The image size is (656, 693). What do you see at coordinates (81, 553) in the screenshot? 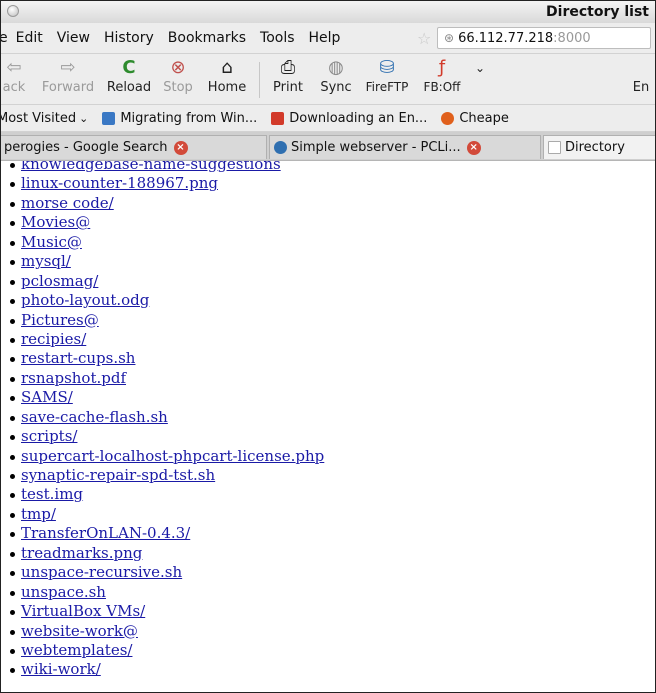
I see `file-link: treadmarks.png` at bounding box center [81, 553].